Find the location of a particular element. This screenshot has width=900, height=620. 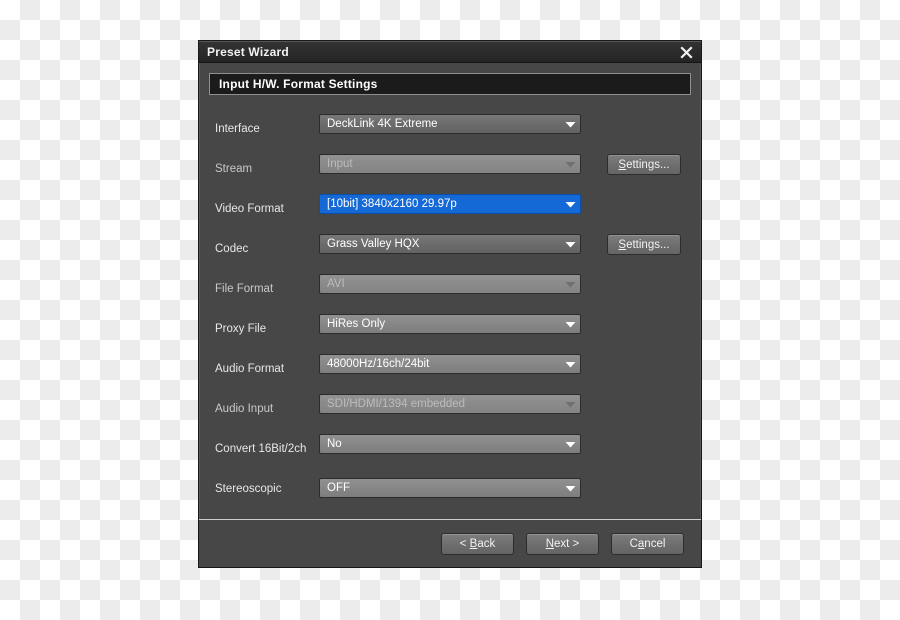

combo-audio-input-value: SDI/HDMI/1394 embedded is located at coordinates (396, 404).